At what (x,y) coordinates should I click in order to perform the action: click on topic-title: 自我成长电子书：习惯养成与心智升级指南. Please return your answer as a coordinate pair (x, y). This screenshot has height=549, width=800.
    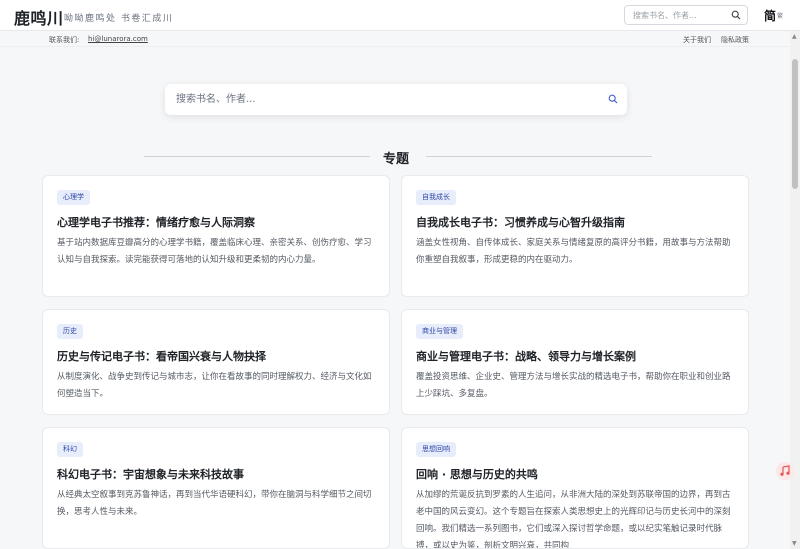
    Looking at the image, I should click on (520, 222).